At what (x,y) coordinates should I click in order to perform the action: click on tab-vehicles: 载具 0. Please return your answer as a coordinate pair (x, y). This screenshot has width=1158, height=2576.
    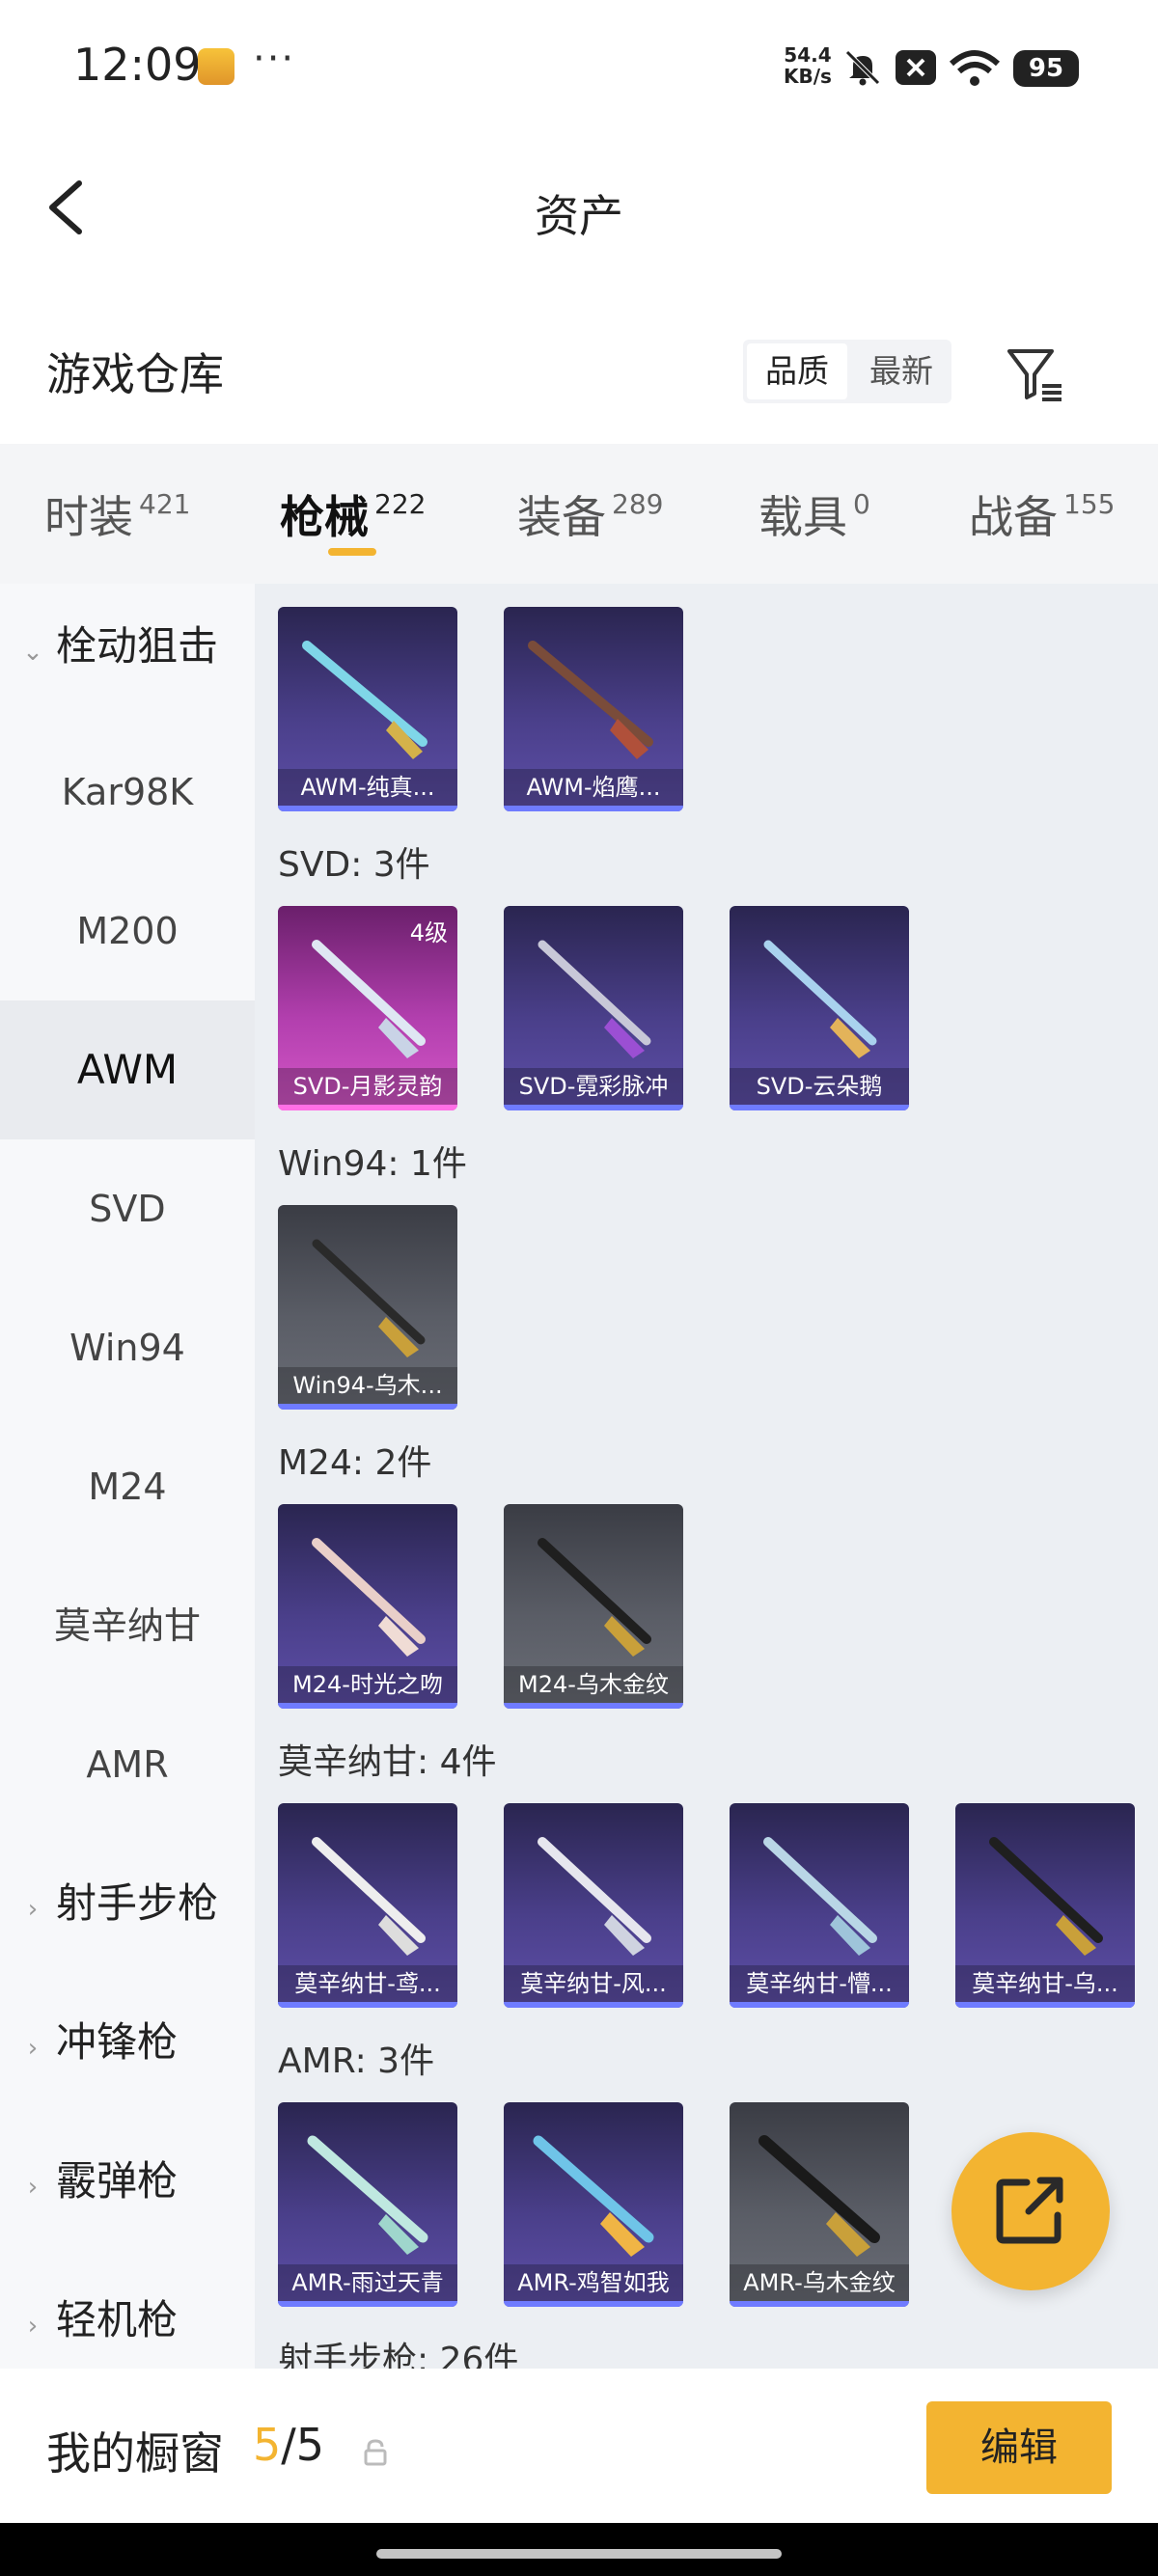
    Looking at the image, I should click on (814, 514).